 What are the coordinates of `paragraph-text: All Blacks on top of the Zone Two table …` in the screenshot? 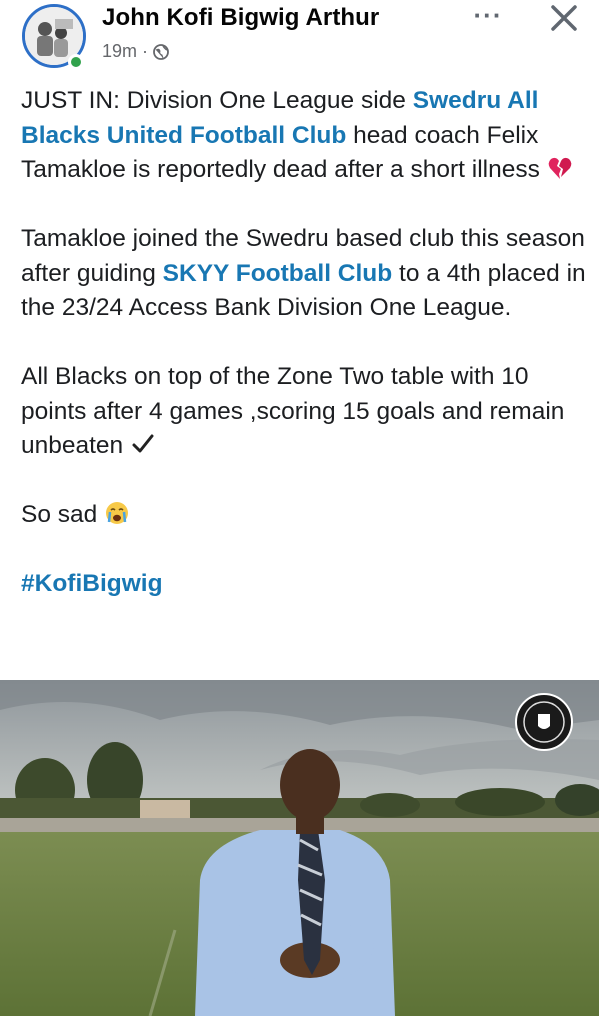 It's located at (293, 411).